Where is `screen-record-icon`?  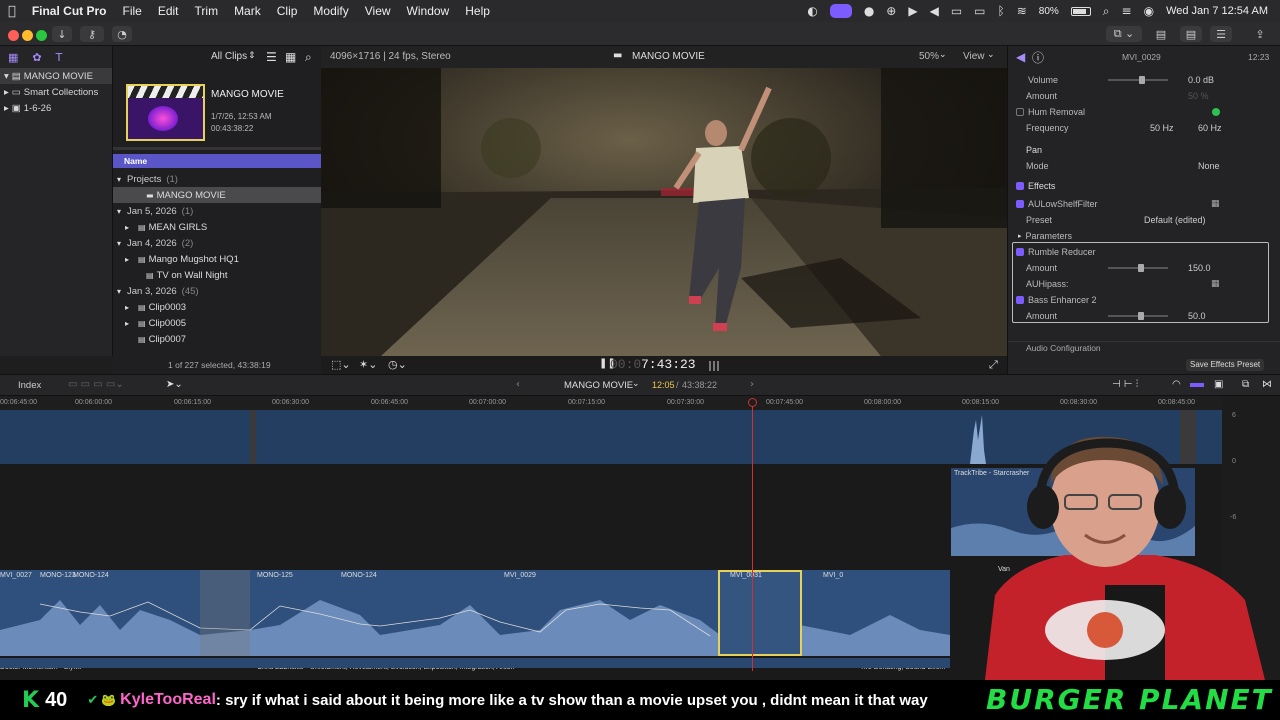 screen-record-icon is located at coordinates (840, 11).